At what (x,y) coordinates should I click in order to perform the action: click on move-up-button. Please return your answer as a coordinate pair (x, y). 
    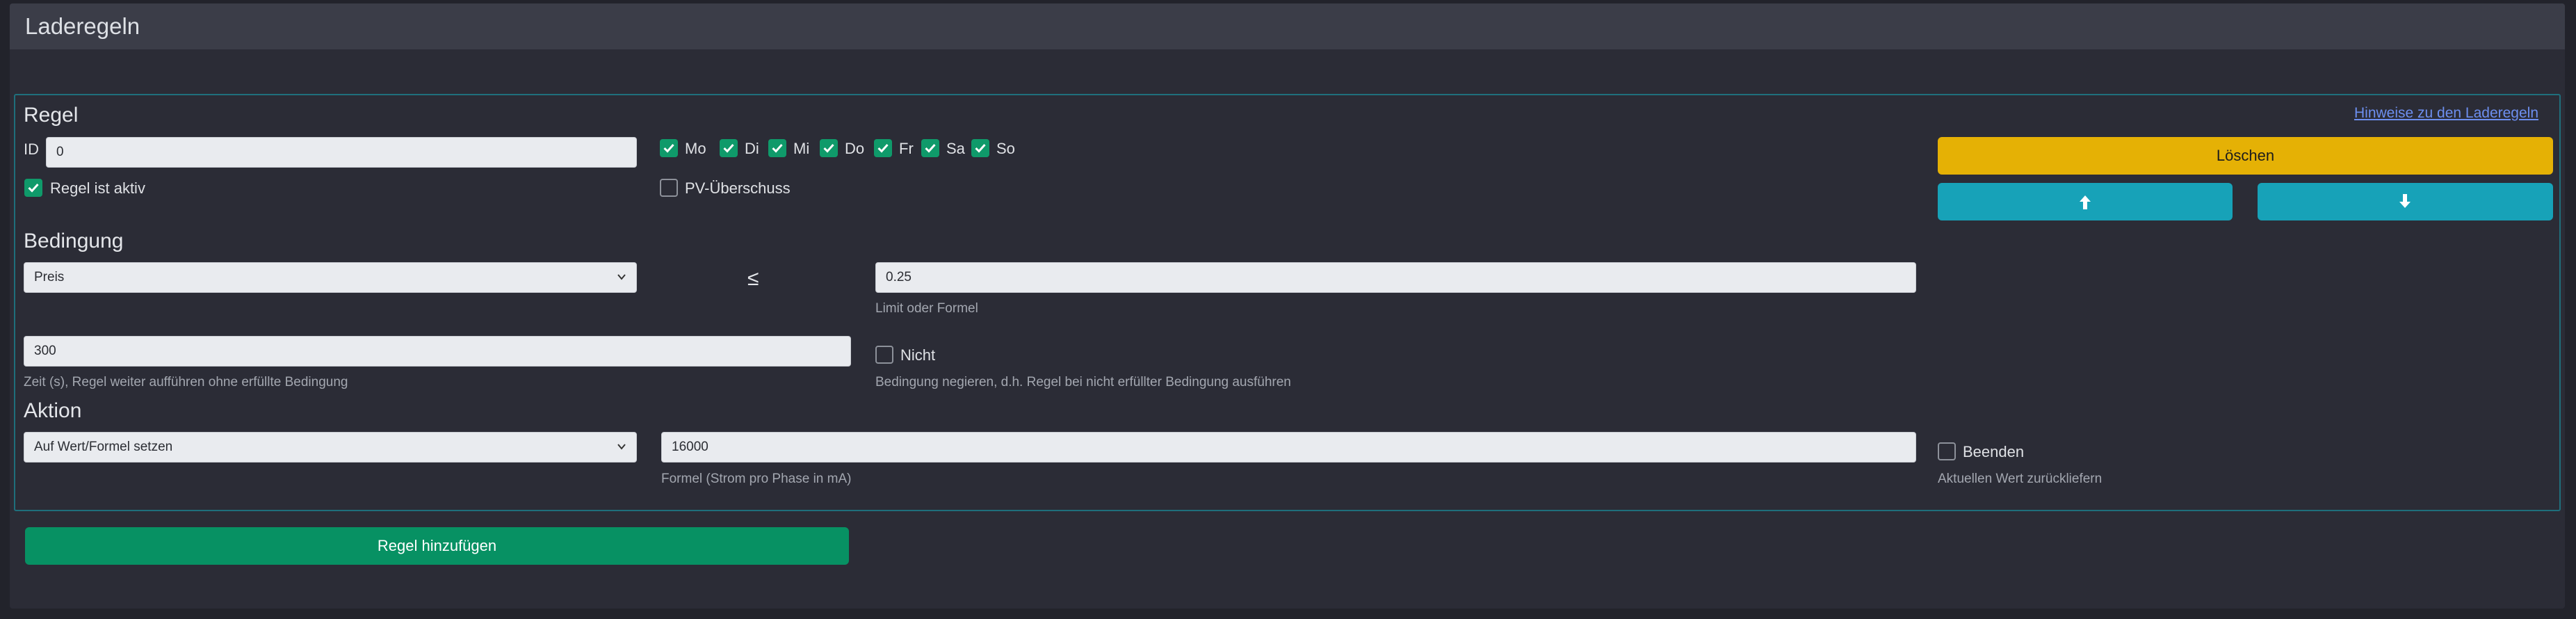
    Looking at the image, I should click on (2085, 201).